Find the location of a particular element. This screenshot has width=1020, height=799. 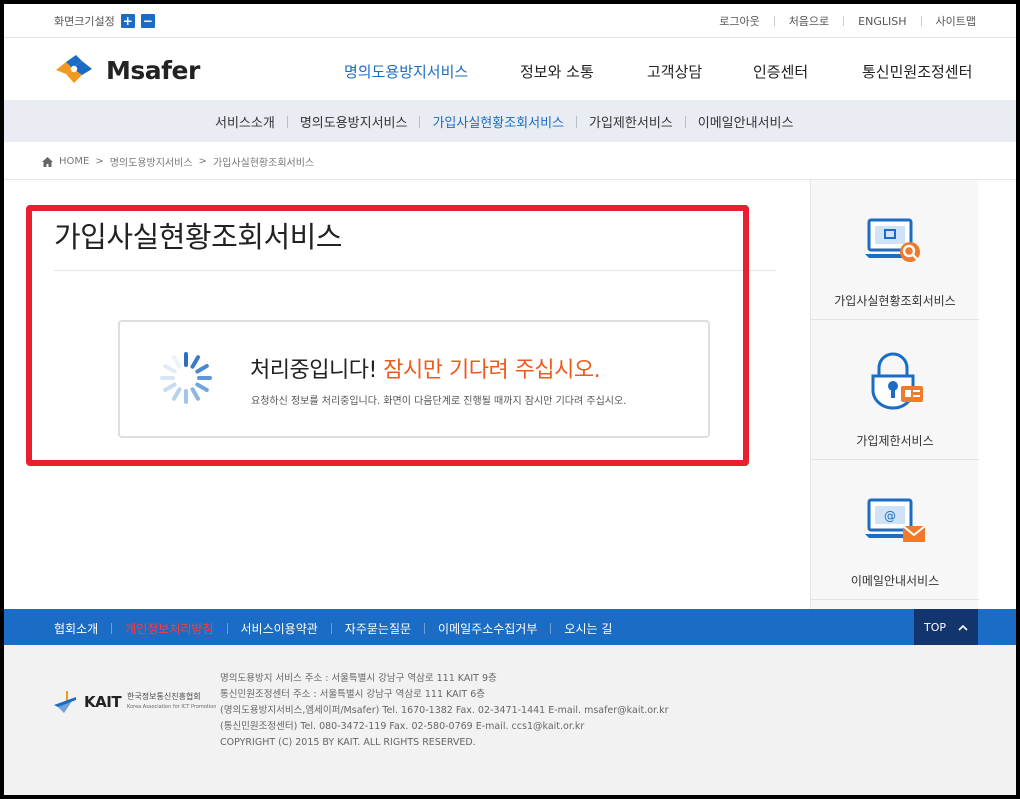

quick-menu-email-notice: @ 이메일안내서비스 is located at coordinates (895, 530).